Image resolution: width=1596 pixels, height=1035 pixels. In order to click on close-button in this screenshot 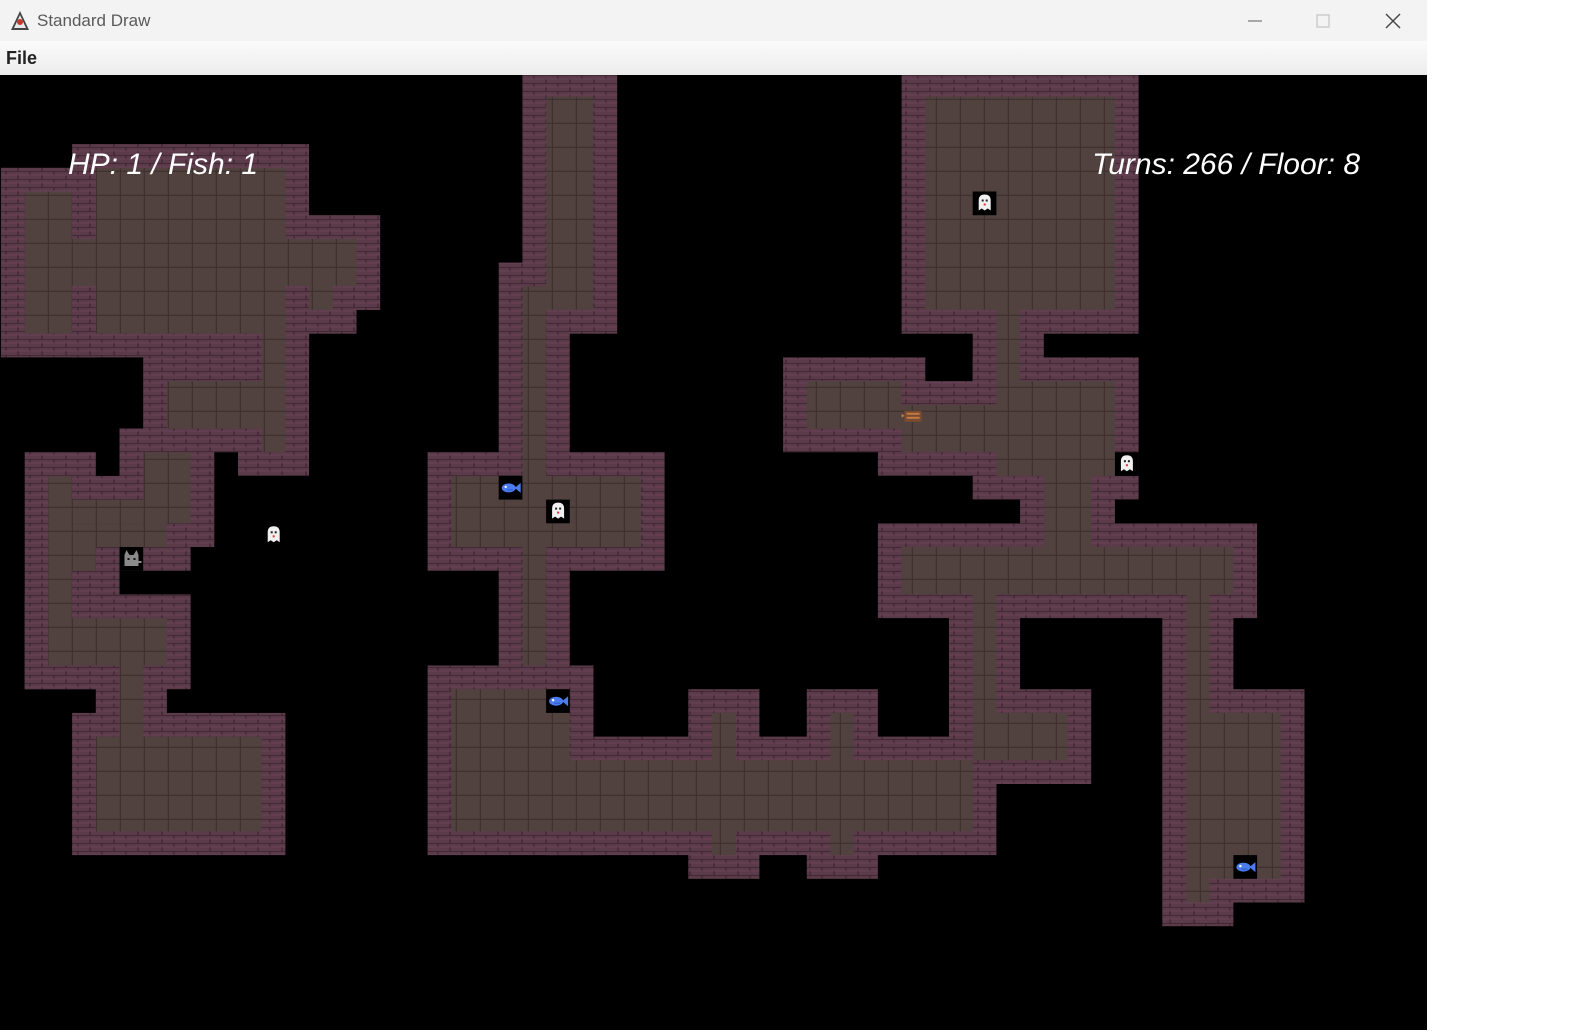, I will do `click(1393, 20)`.